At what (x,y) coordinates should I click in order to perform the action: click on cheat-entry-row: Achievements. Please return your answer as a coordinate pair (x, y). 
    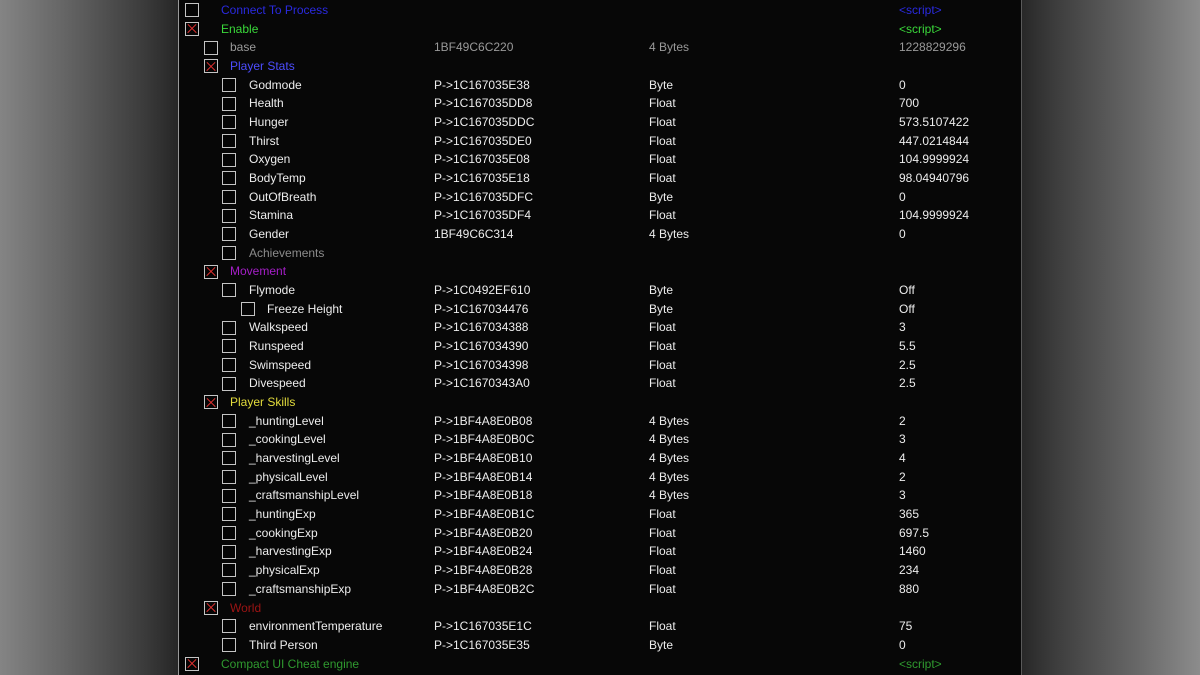
    Looking at the image, I should click on (600, 253).